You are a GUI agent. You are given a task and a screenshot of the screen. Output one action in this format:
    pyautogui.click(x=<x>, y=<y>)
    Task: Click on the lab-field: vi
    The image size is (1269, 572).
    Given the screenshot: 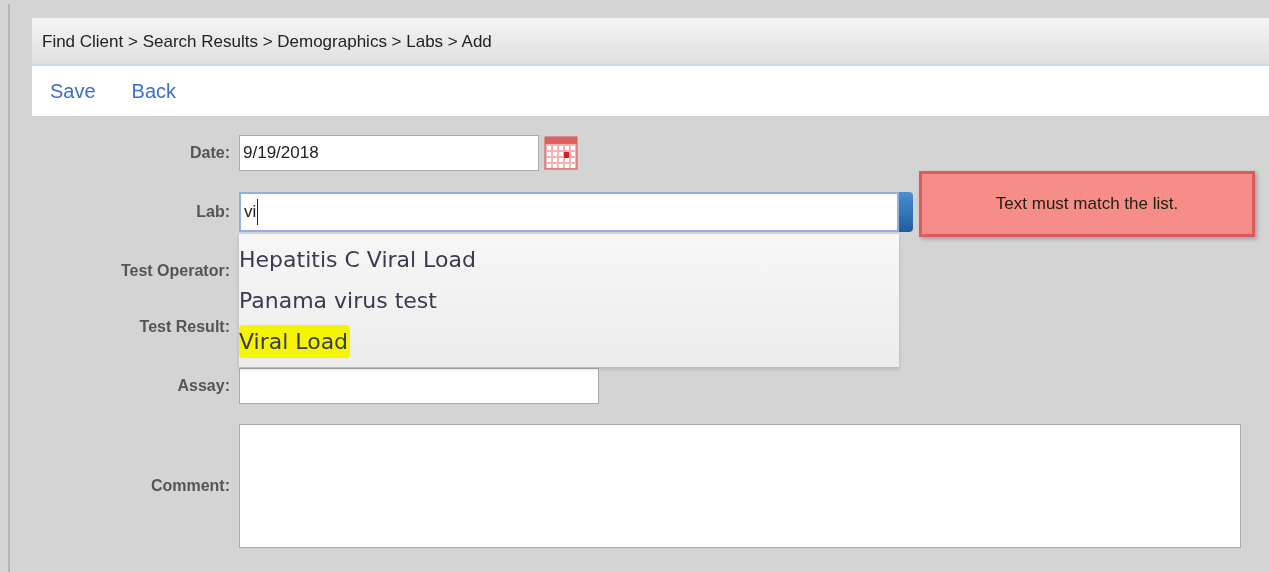 What is the action you would take?
    pyautogui.click(x=569, y=212)
    